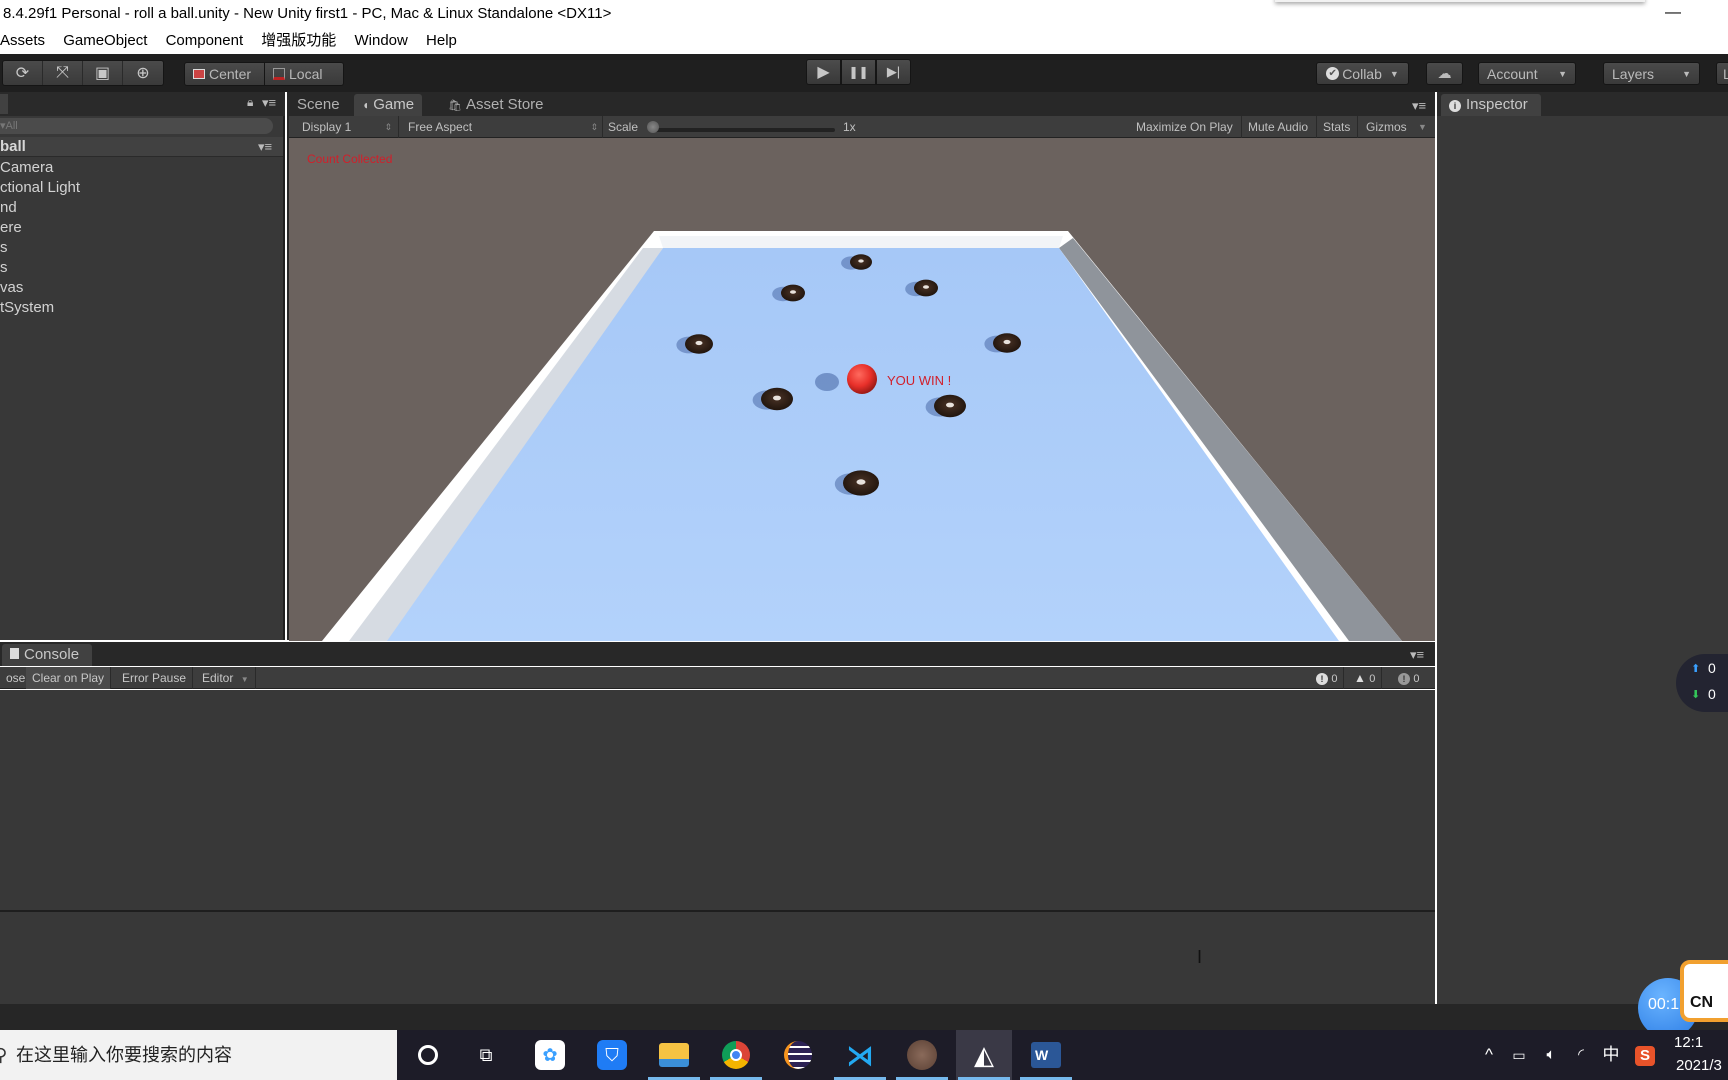  What do you see at coordinates (1408, 678) in the screenshot?
I see `message-count-toggle: ! 0` at bounding box center [1408, 678].